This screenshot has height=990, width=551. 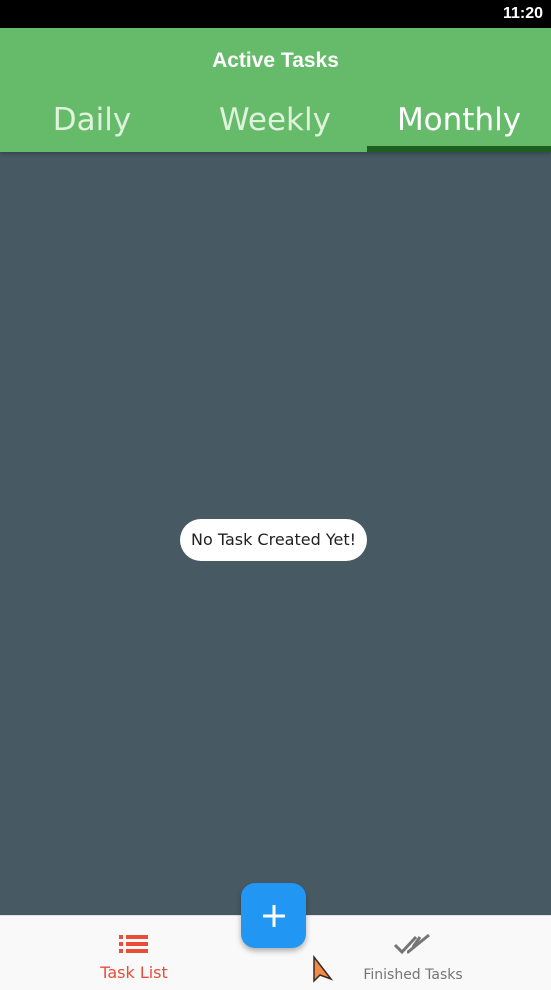 What do you see at coordinates (275, 125) in the screenshot?
I see `tab-weekly: Weekly` at bounding box center [275, 125].